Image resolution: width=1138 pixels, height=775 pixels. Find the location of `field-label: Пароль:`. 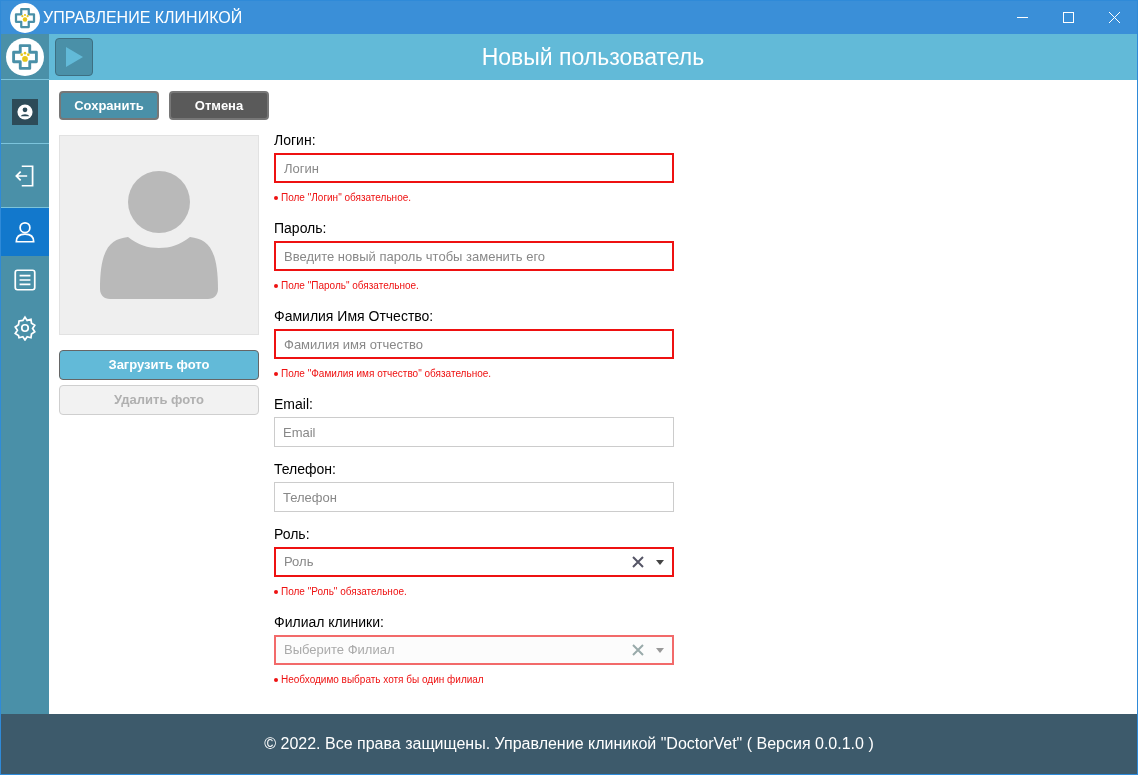

field-label: Пароль: is located at coordinates (301, 228).